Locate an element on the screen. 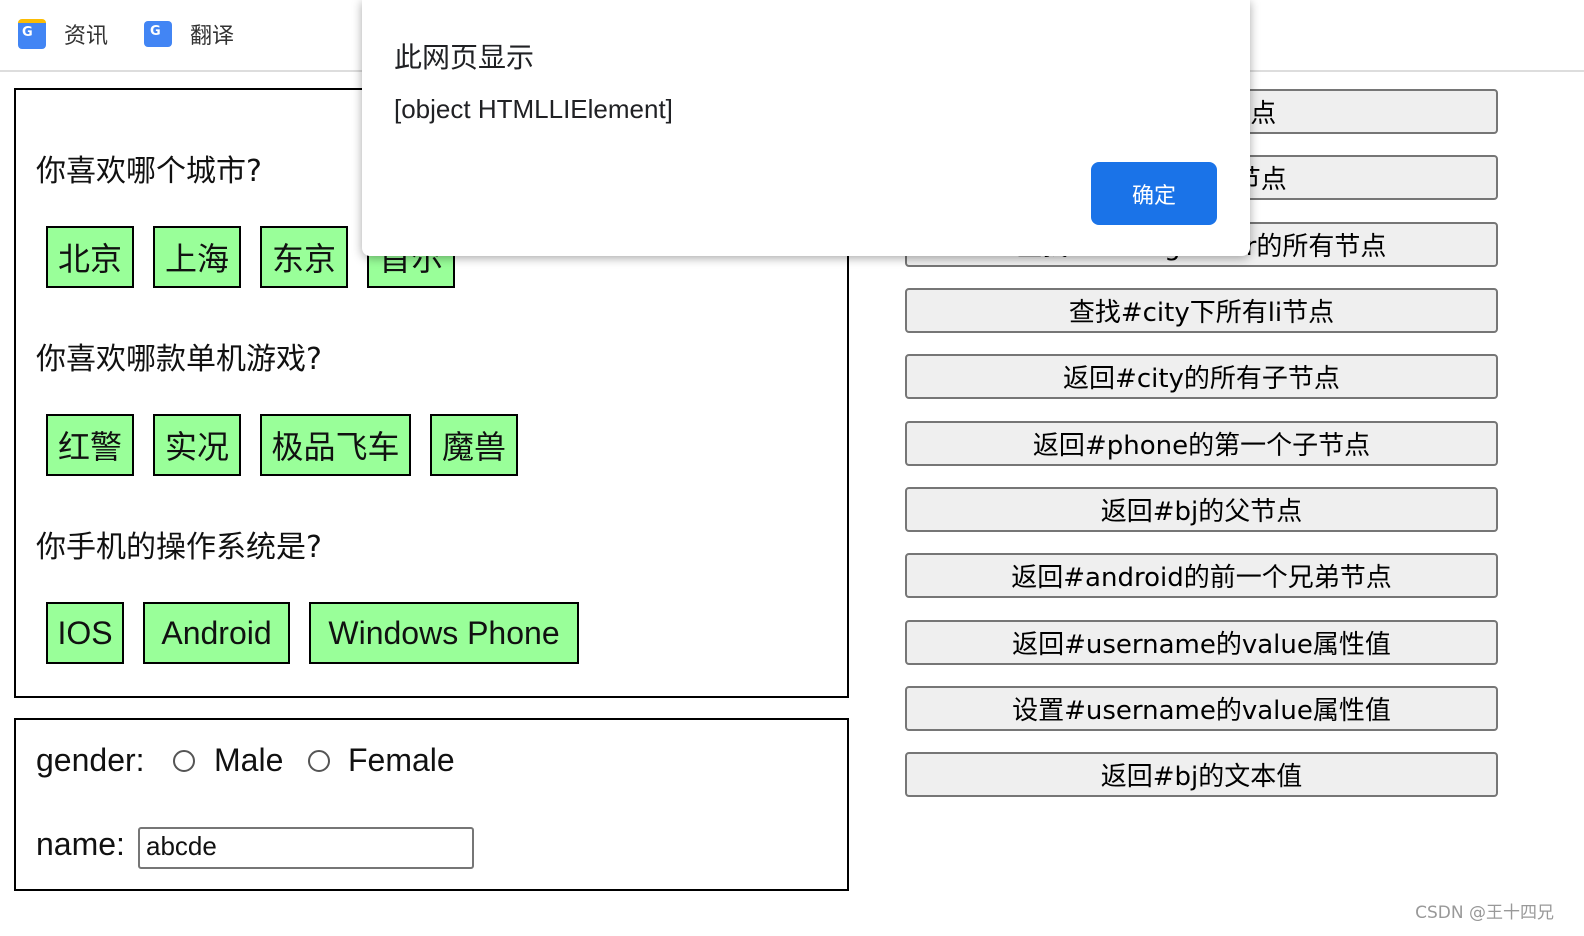 The image size is (1584, 936). action-button: 查找#city下所有li节点 is located at coordinates (1201, 310).